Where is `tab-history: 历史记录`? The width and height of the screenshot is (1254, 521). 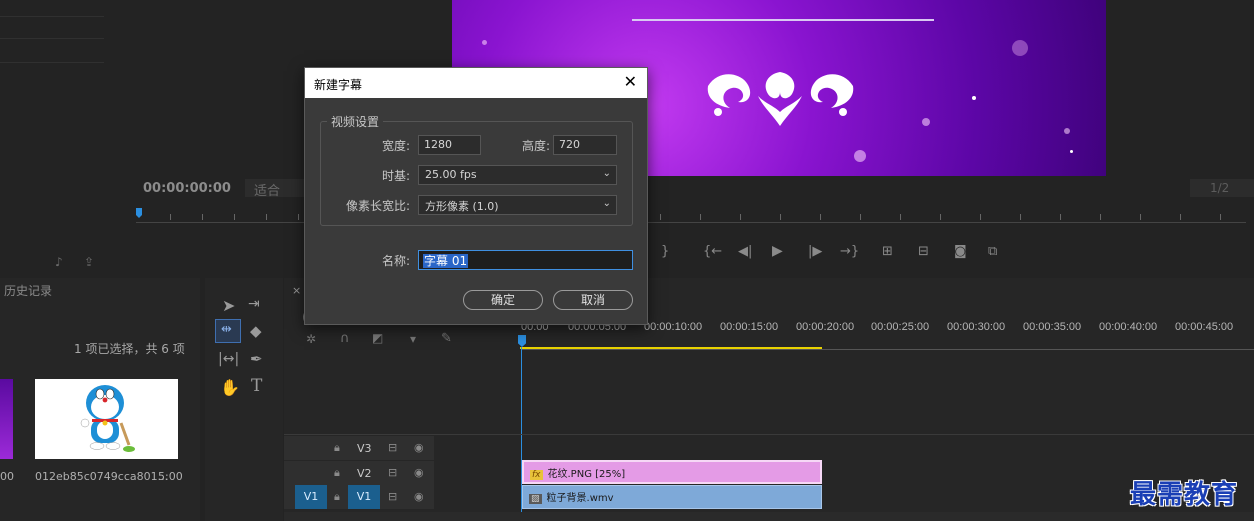 tab-history: 历史记录 is located at coordinates (28, 290).